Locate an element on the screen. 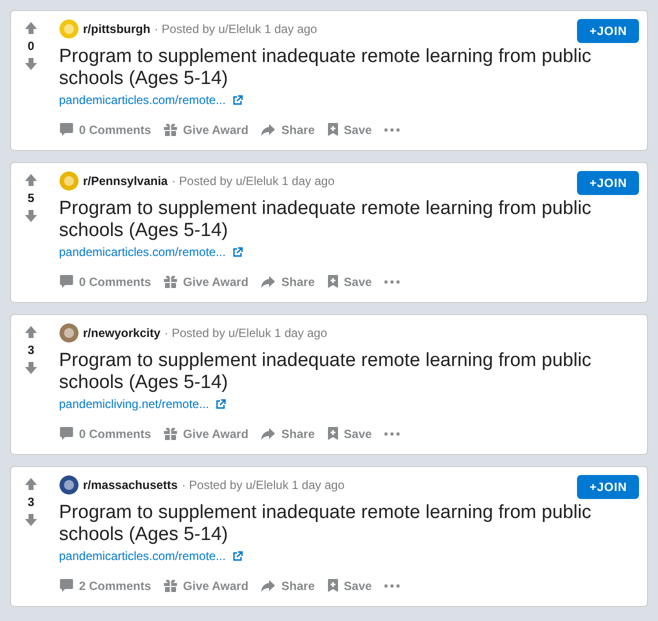  subreddit-name: r/massachusetts is located at coordinates (130, 485).